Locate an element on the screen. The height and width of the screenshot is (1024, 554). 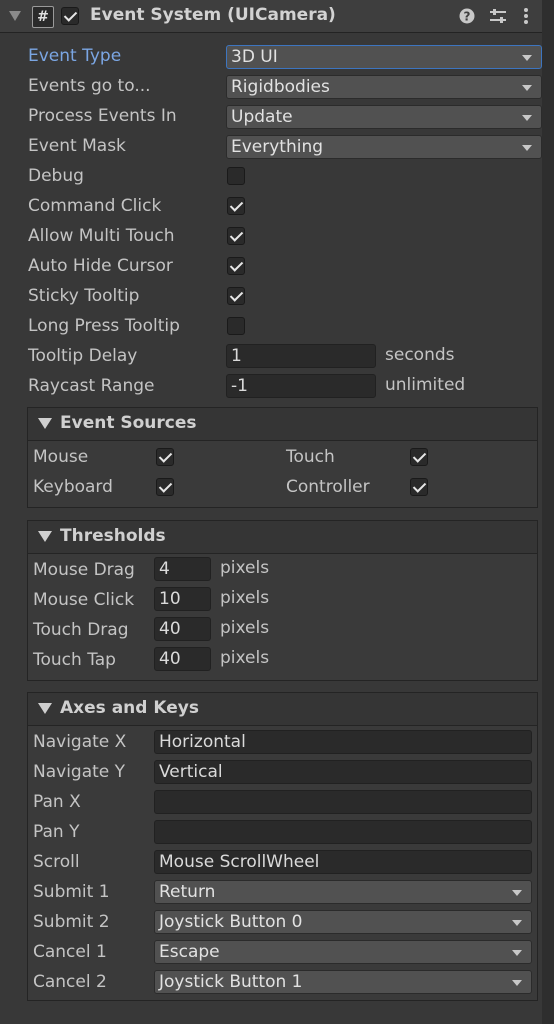
presets-icon is located at coordinates (498, 16).